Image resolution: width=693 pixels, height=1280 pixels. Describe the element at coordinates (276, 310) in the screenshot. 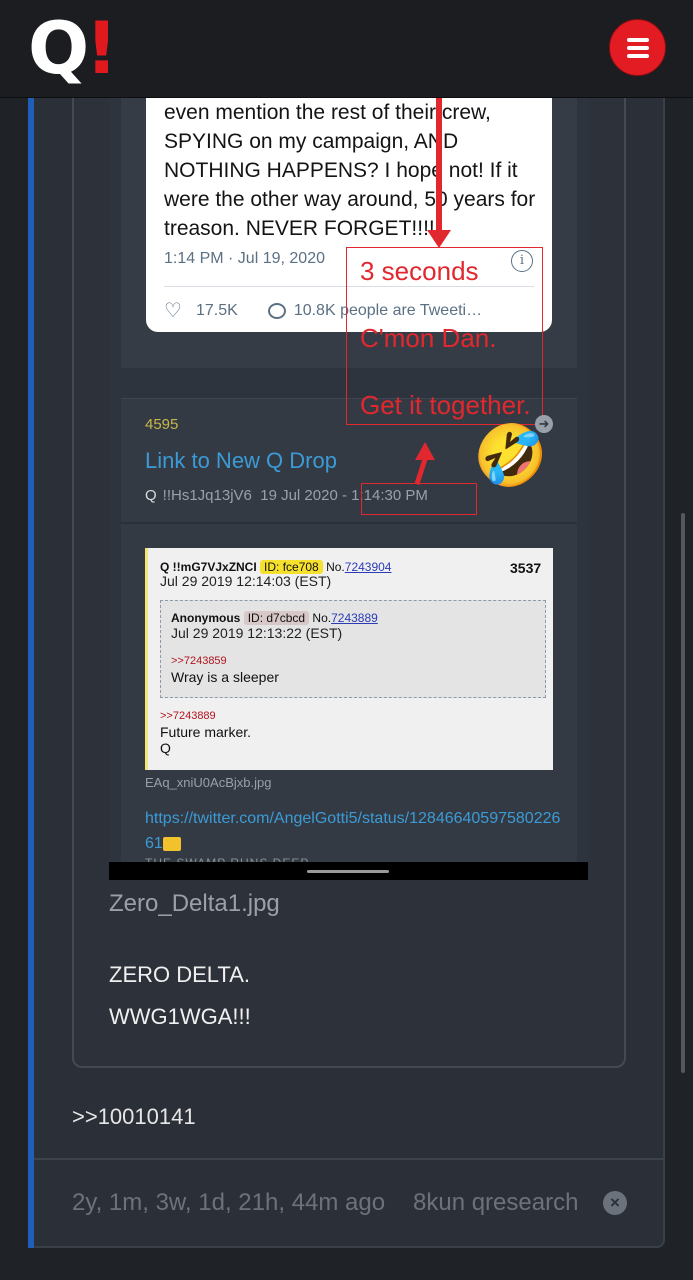

I see `reply-bubble-icon` at that location.